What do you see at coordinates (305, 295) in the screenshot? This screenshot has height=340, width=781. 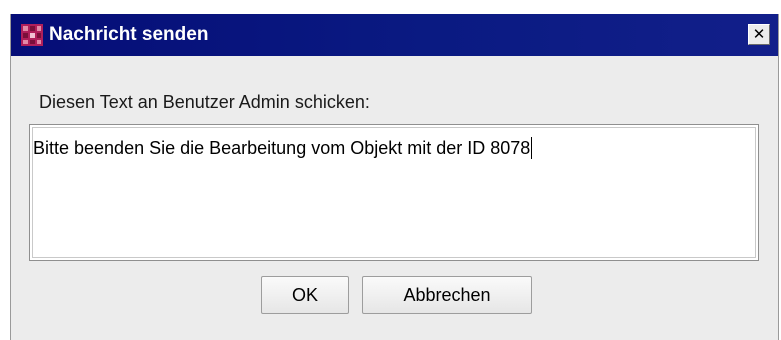 I see `ok-button: OK` at bounding box center [305, 295].